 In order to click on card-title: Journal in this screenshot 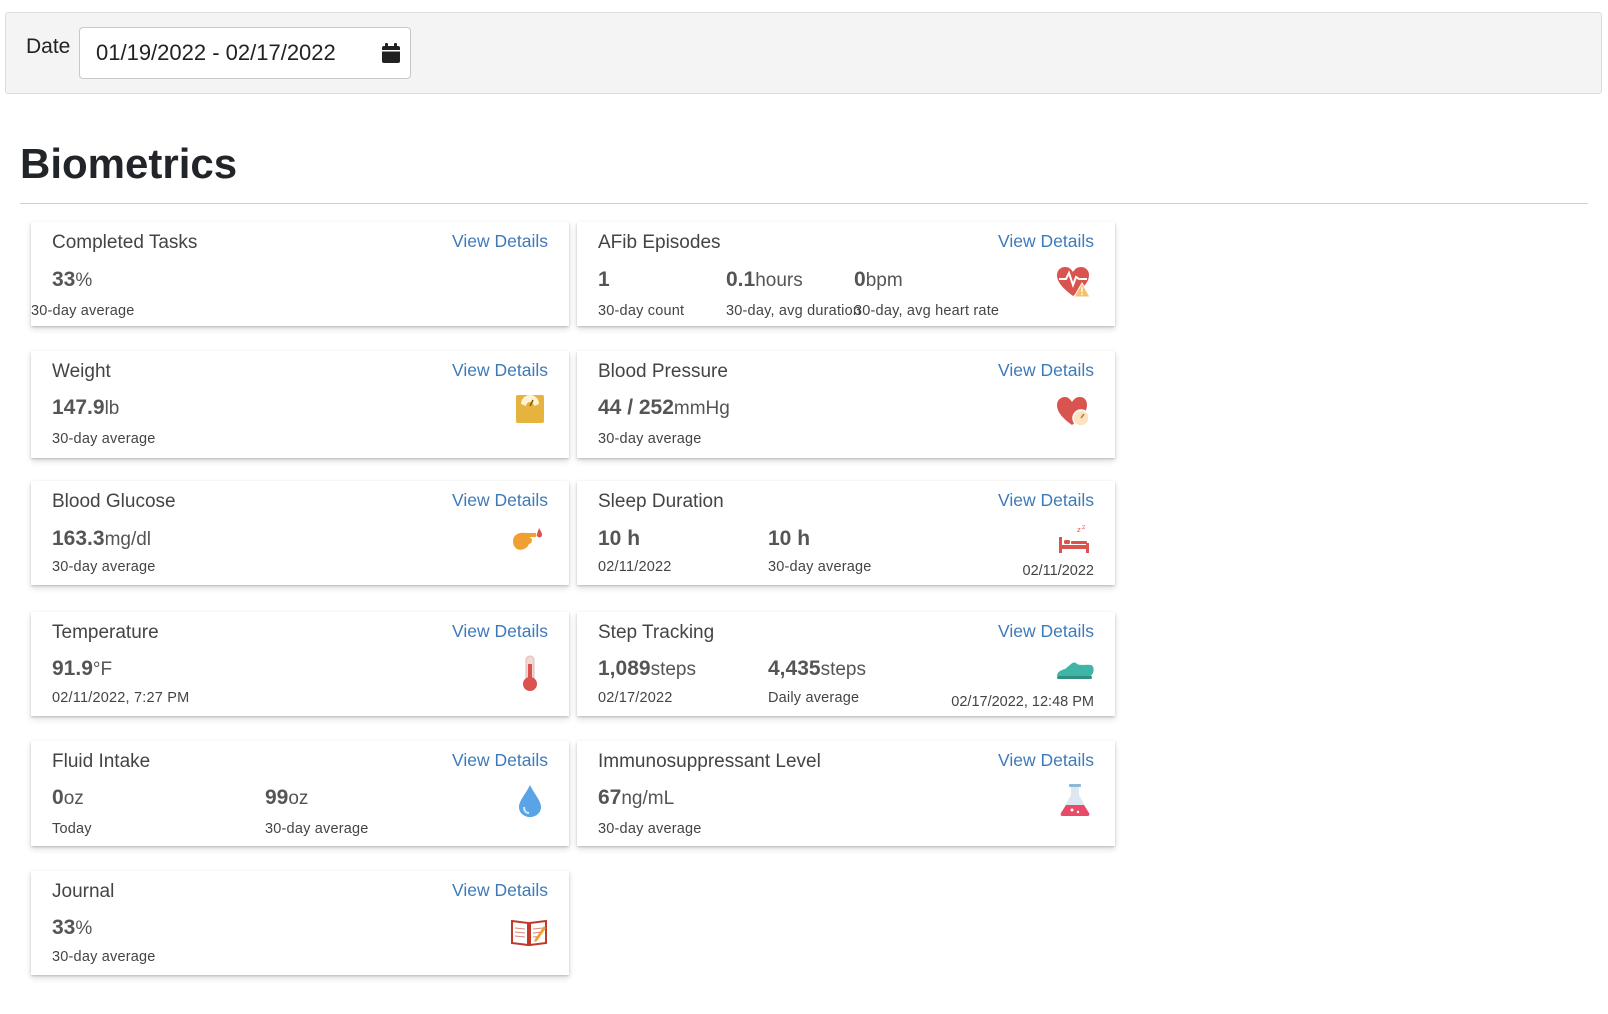, I will do `click(83, 891)`.